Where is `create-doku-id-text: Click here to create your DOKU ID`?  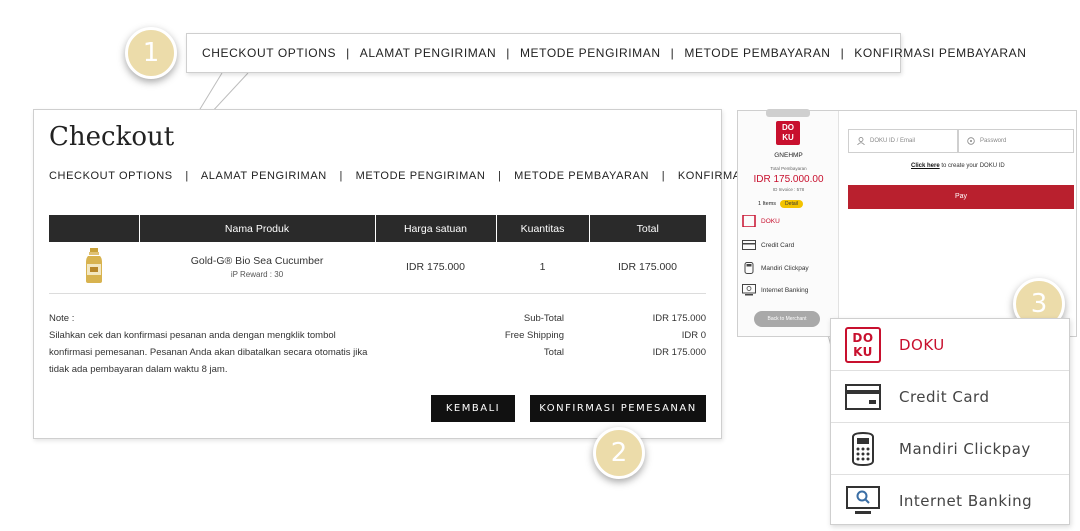 create-doku-id-text: Click here to create your DOKU ID is located at coordinates (958, 166).